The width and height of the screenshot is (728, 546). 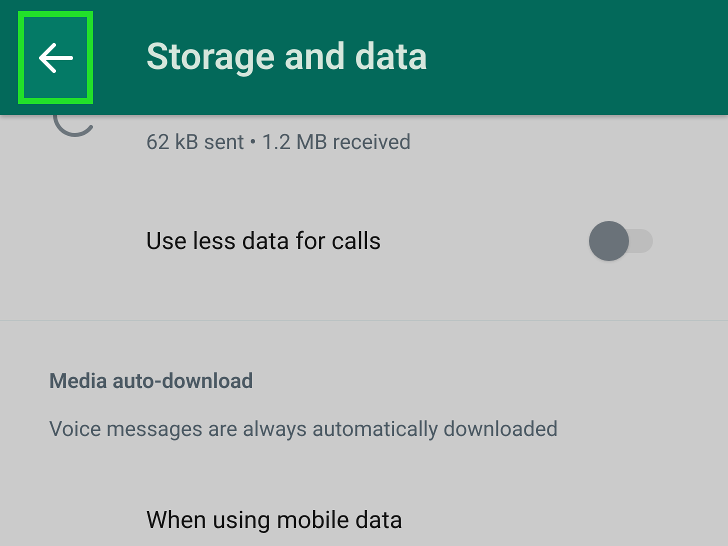 I want to click on back-arrow-icon, so click(x=56, y=58).